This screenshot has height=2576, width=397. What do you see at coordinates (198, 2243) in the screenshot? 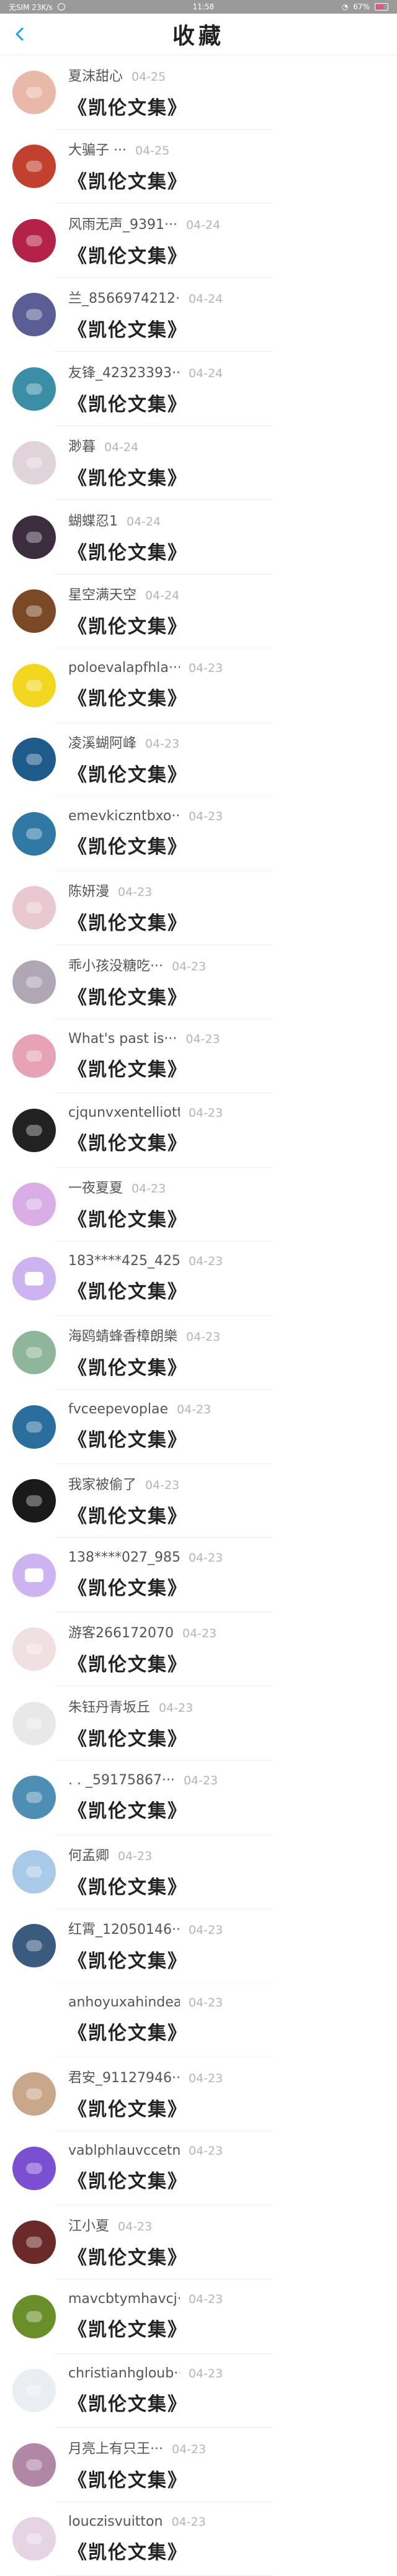
I see `list-item: 江小夏04-23《凯伦文集》` at bounding box center [198, 2243].